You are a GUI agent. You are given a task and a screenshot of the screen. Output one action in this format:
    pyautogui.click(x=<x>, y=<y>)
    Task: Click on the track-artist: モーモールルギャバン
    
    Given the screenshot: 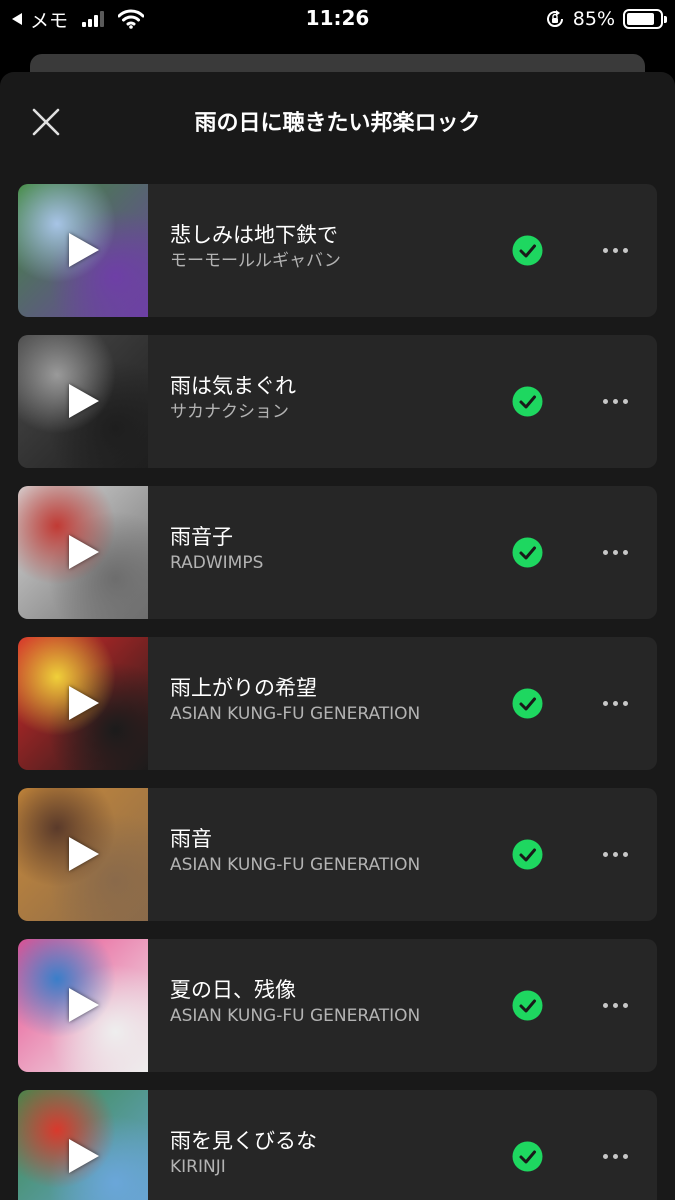 What is the action you would take?
    pyautogui.click(x=255, y=261)
    